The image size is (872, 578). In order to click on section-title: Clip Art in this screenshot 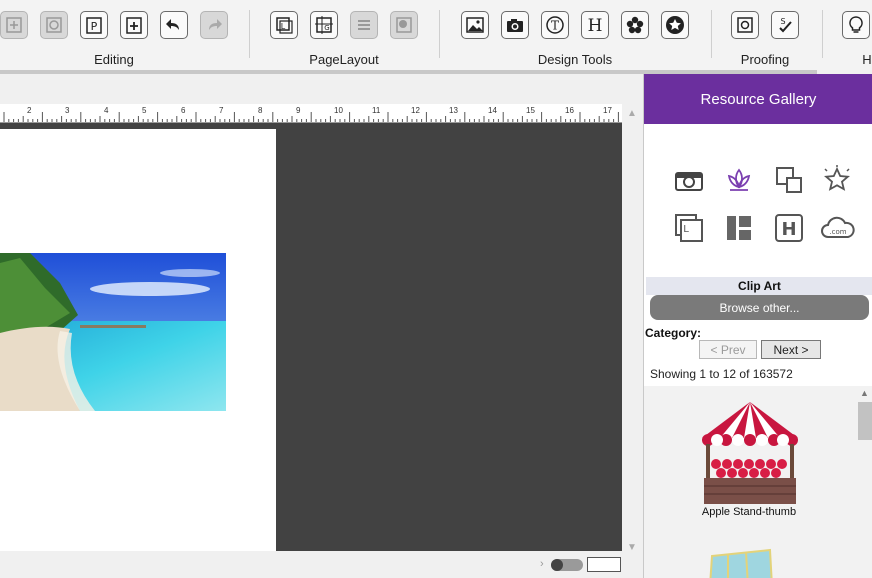, I will do `click(759, 286)`.